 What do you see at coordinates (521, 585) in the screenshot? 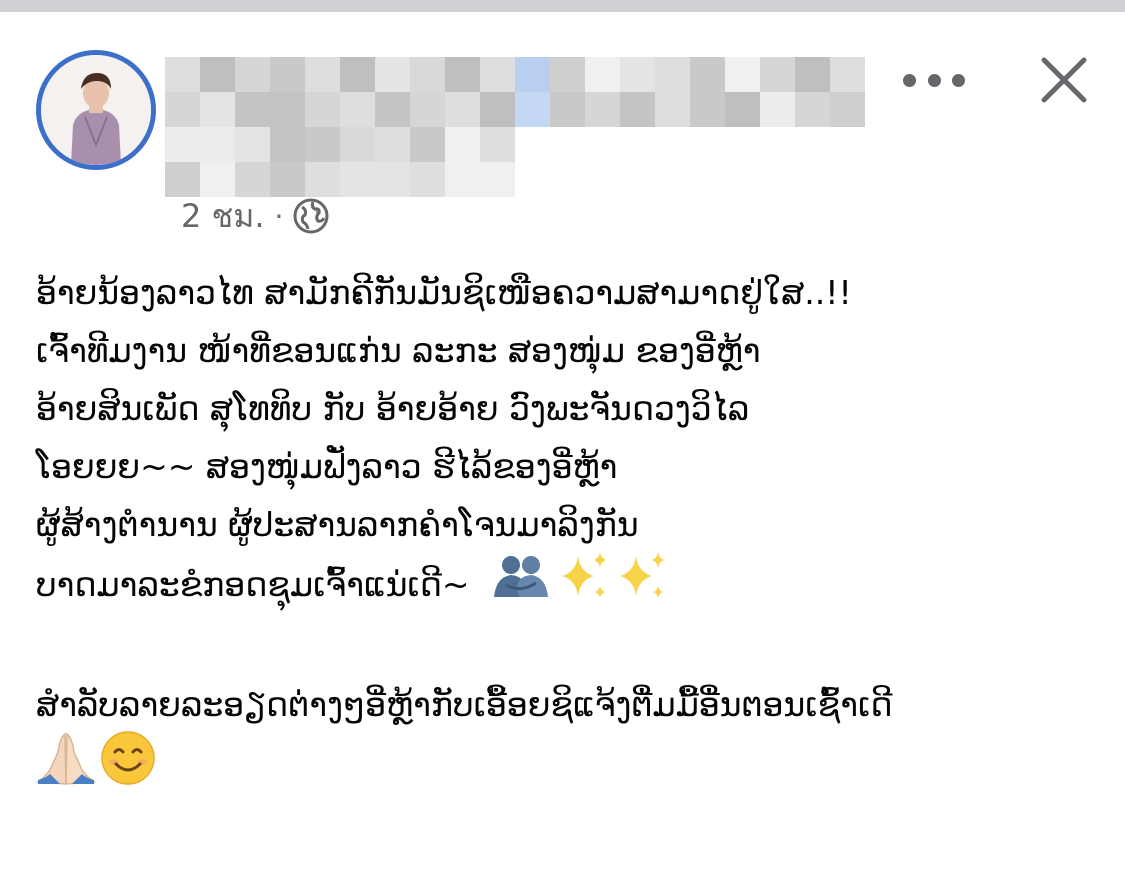
I see `people-hugging-icon` at bounding box center [521, 585].